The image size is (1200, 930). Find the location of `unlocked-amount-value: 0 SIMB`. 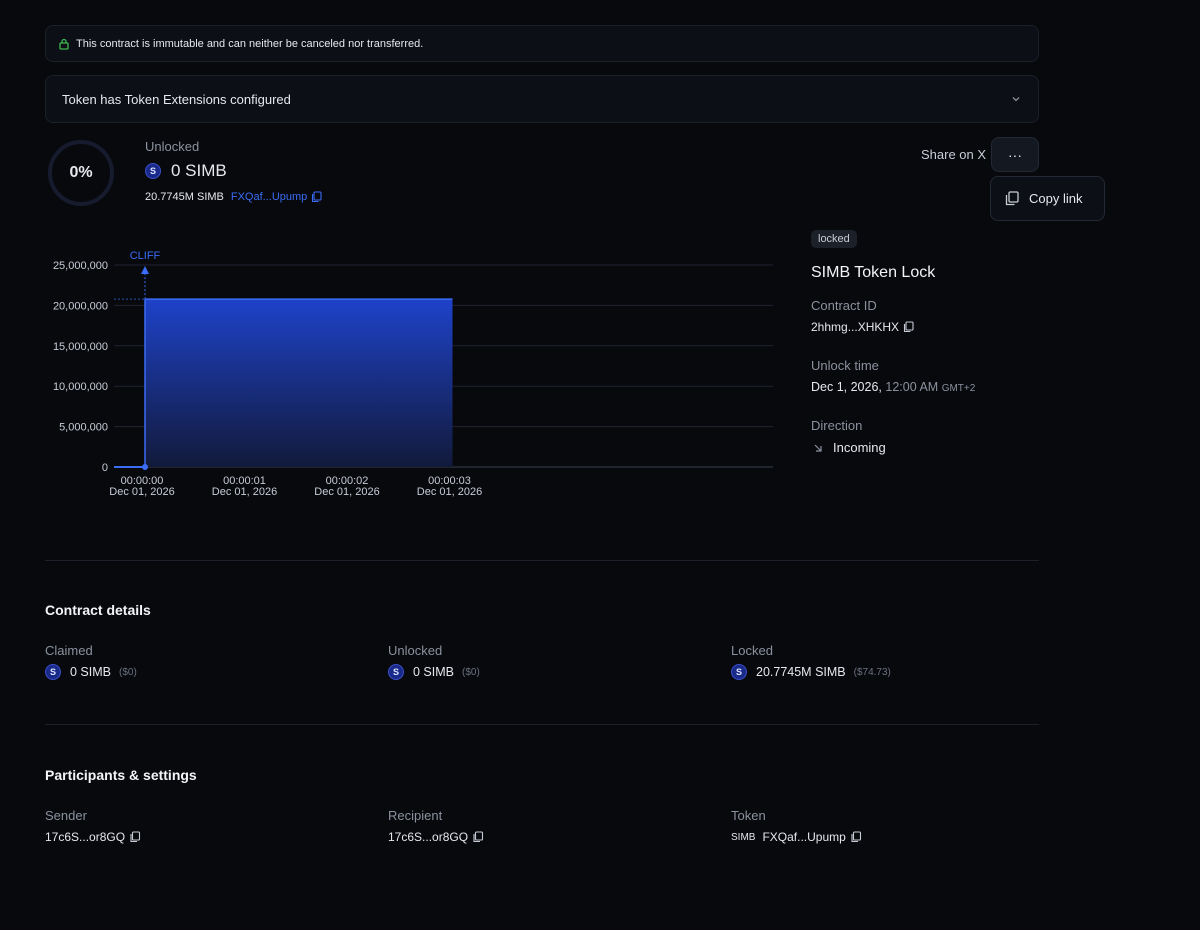

unlocked-amount-value: 0 SIMB is located at coordinates (199, 170).